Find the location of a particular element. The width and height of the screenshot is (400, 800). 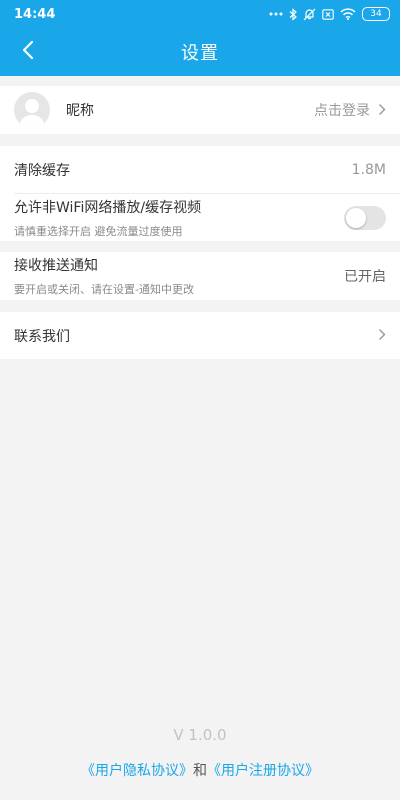

cache-size: 1.8M is located at coordinates (368, 169).